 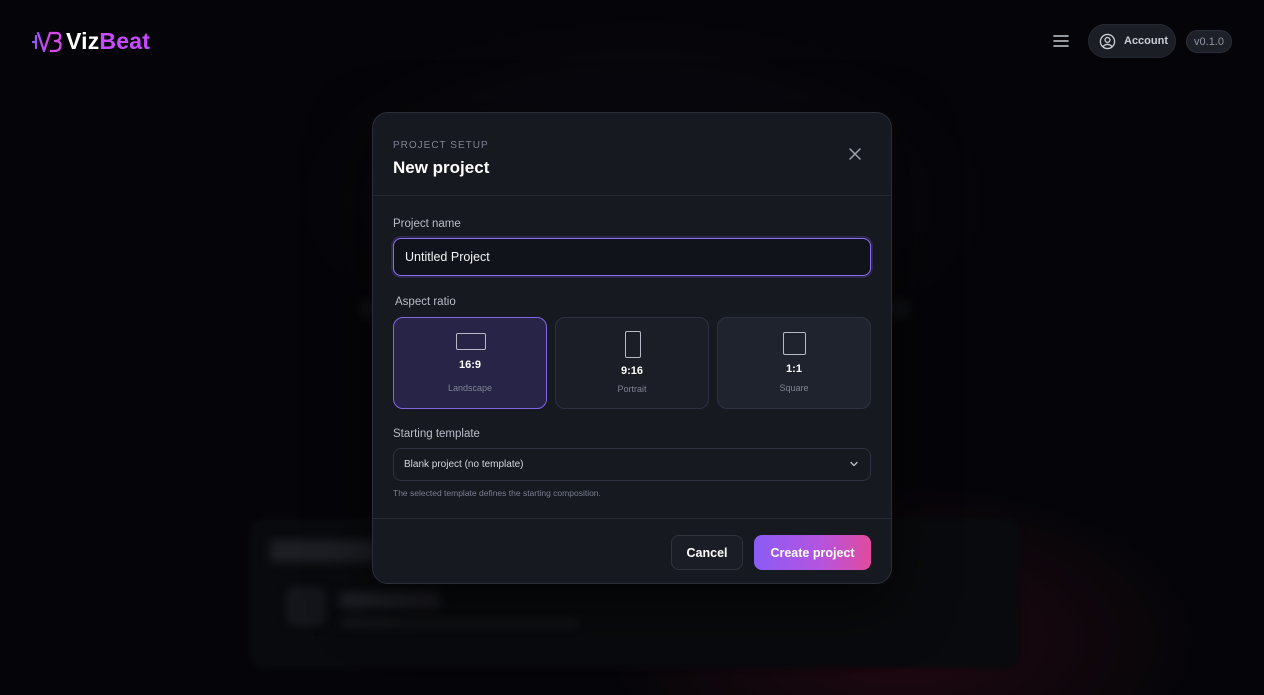 What do you see at coordinates (632, 464) in the screenshot?
I see `template-select: Blank project (no template)` at bounding box center [632, 464].